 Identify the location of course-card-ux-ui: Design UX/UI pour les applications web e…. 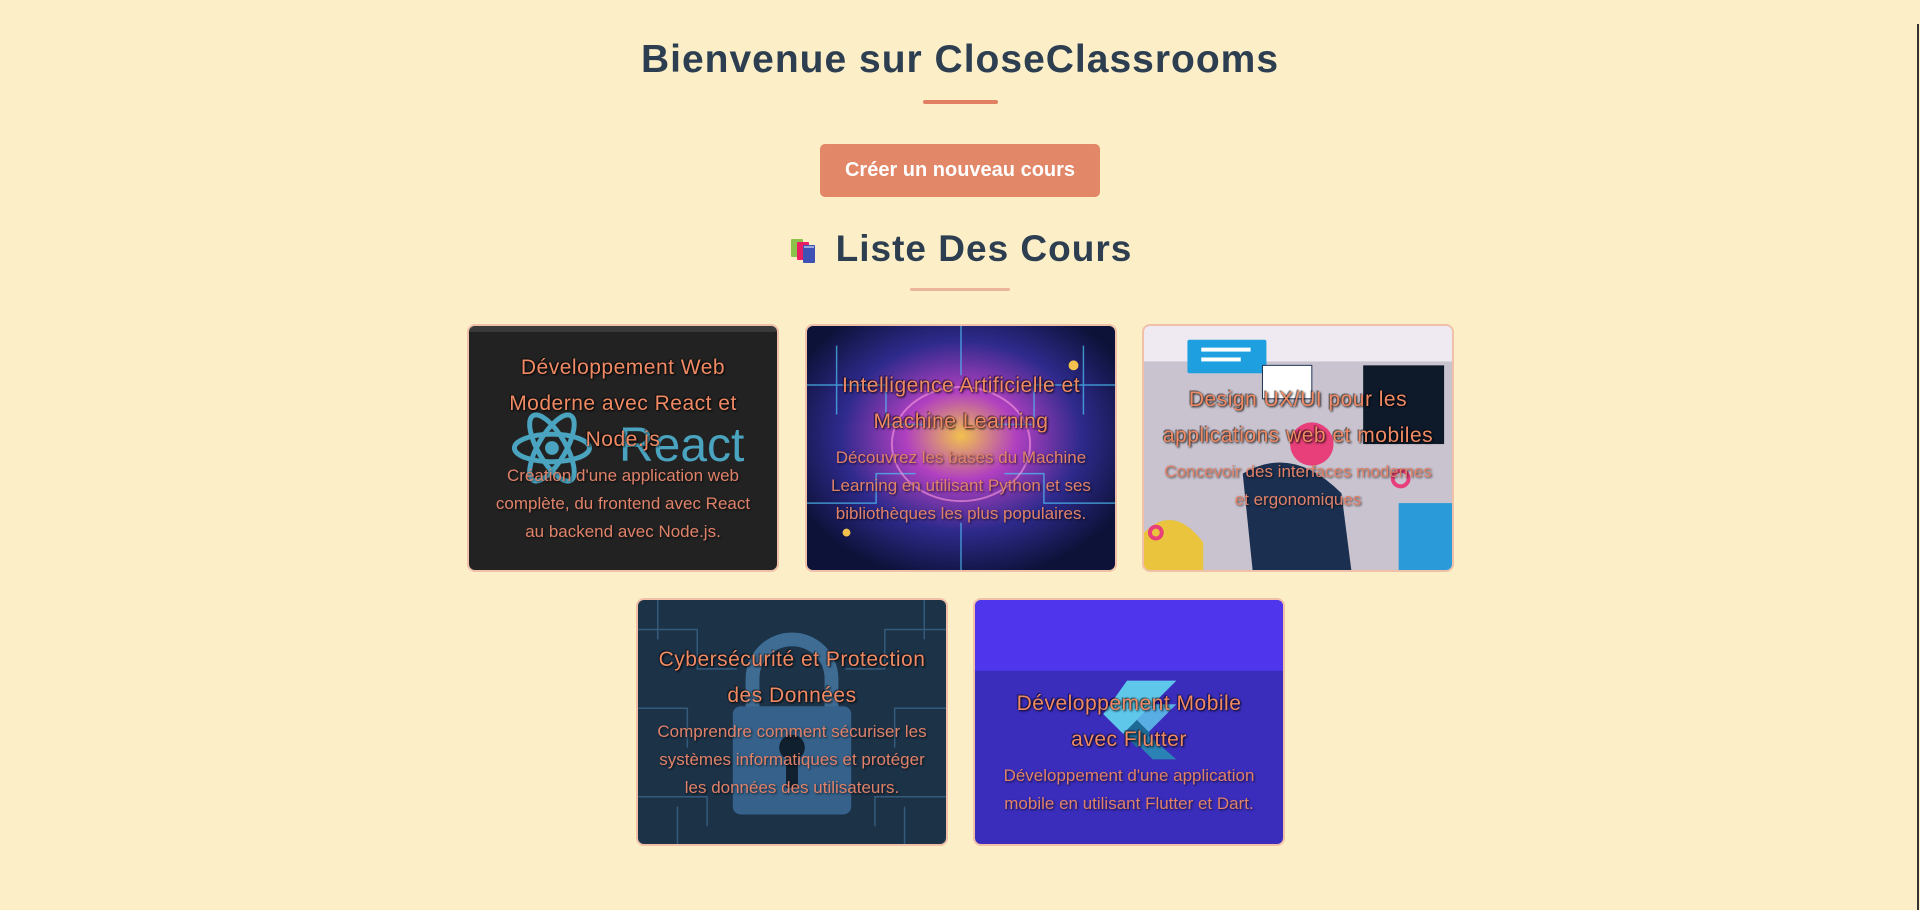
(1298, 448).